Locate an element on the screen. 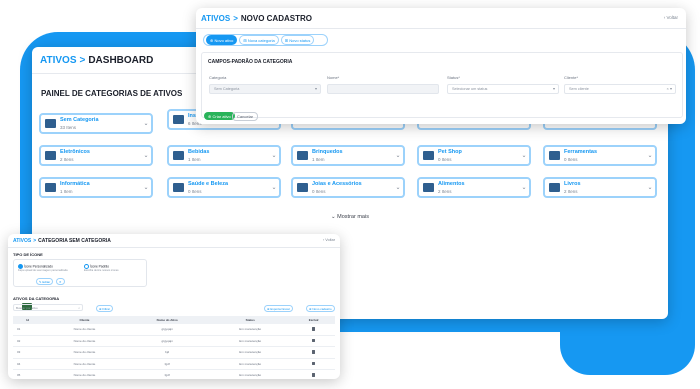  search-icon: ⌕ is located at coordinates (79, 308).